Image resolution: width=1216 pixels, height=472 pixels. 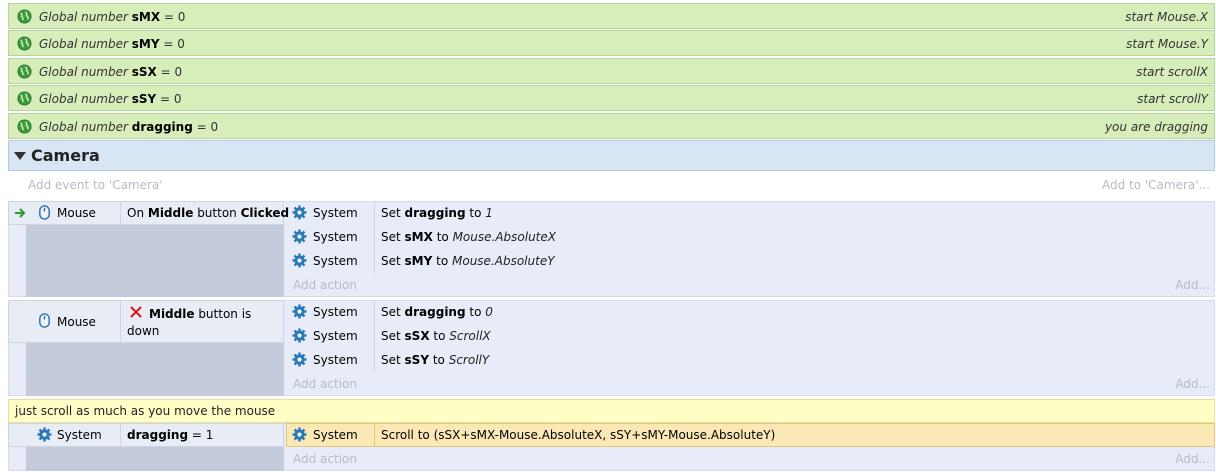 I want to click on action-row: System Set sMY to Mouse.AbsoluteY, so click(x=750, y=261).